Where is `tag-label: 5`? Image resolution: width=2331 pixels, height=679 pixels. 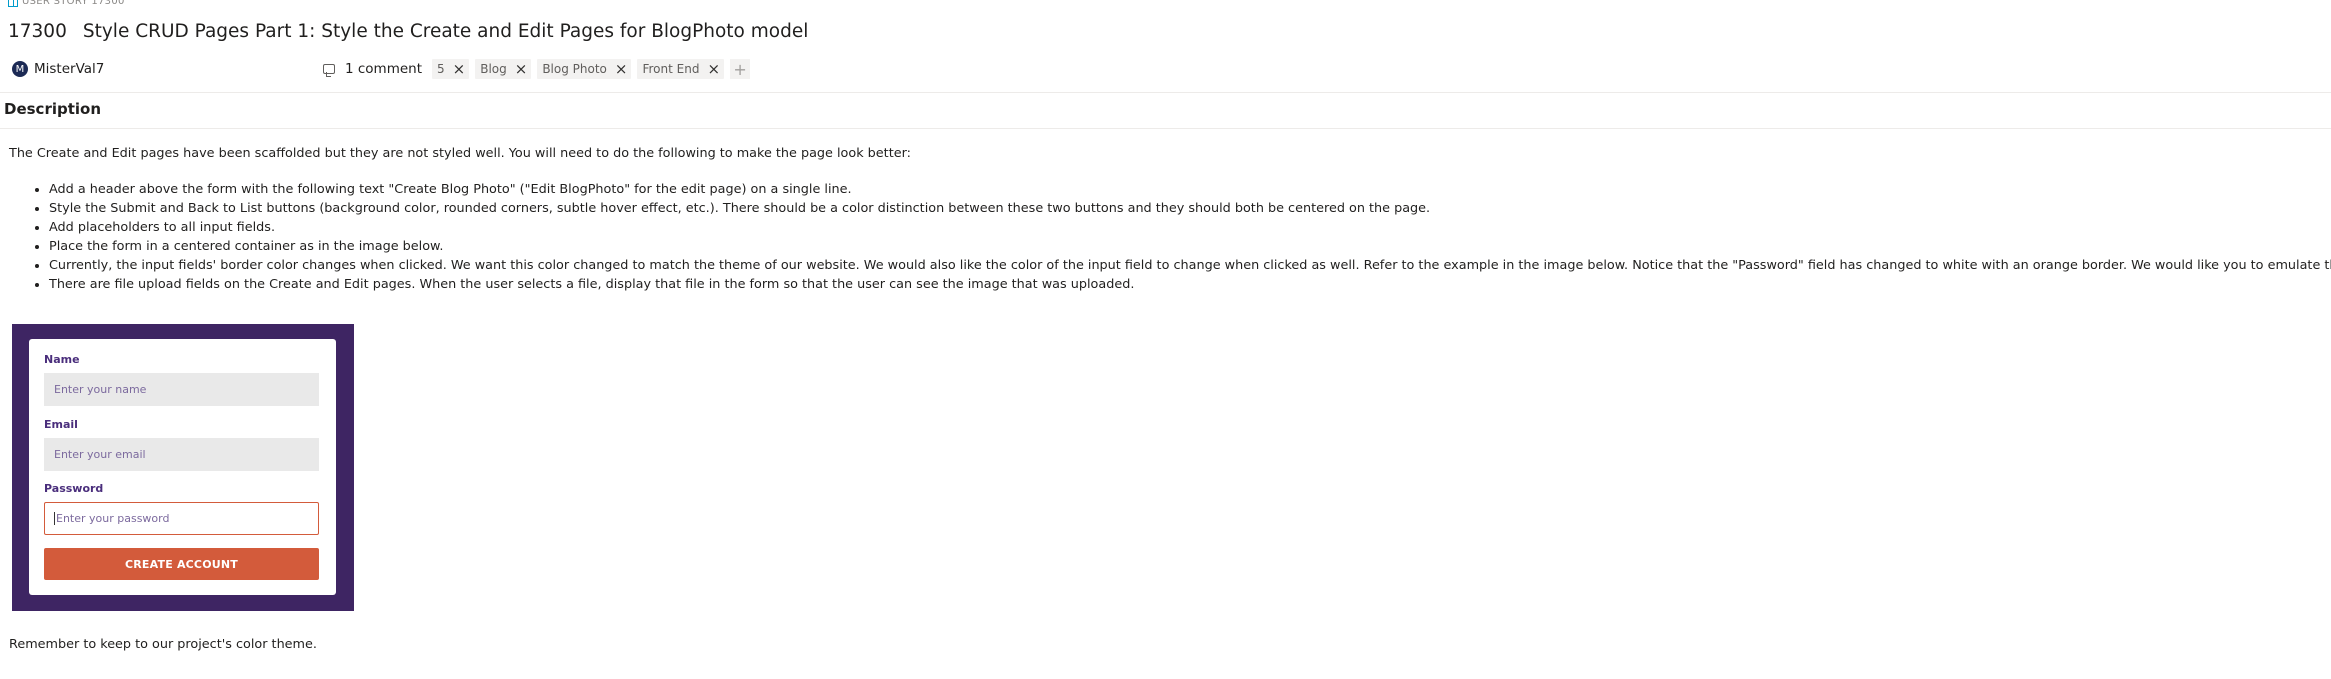 tag-label: 5 is located at coordinates (441, 69).